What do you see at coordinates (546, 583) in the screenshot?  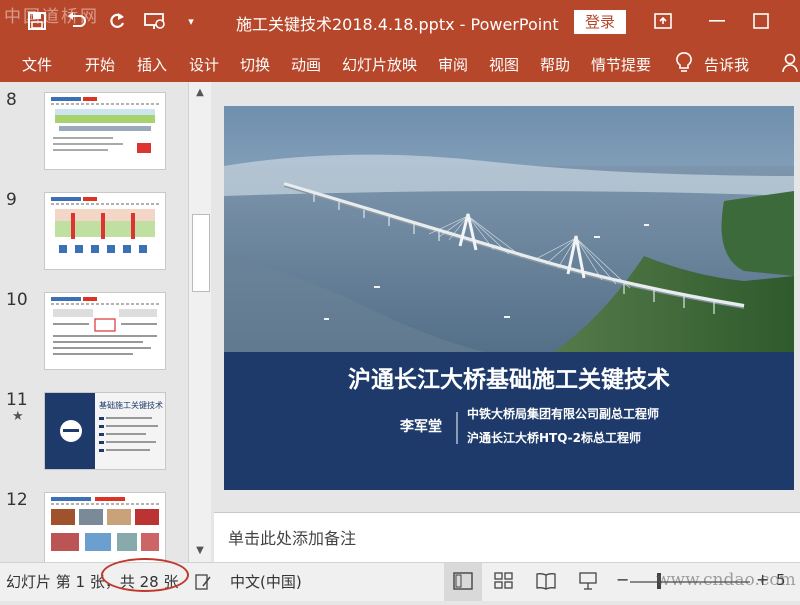 I see `reading-view-icon` at bounding box center [546, 583].